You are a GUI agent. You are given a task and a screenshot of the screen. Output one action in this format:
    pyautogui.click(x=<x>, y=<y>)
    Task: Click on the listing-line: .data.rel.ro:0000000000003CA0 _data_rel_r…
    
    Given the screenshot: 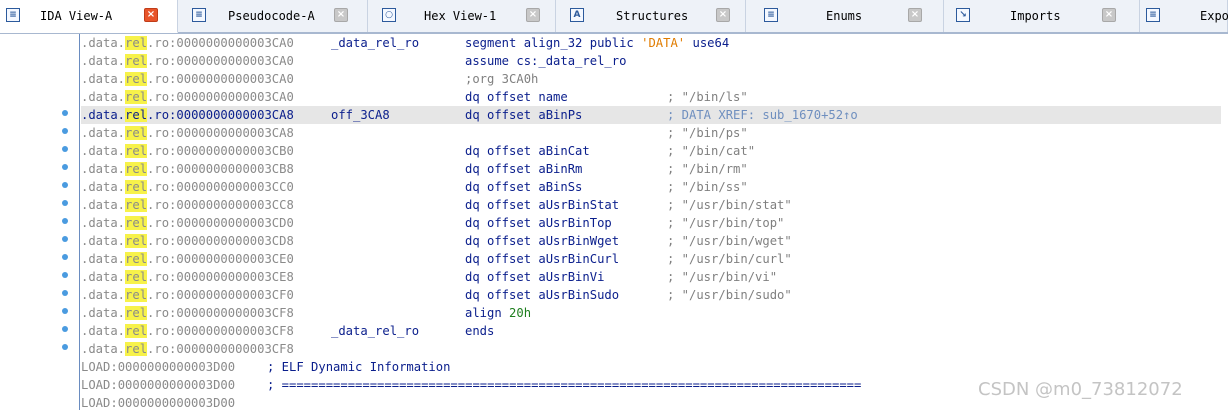 What is the action you would take?
    pyautogui.click(x=651, y=43)
    